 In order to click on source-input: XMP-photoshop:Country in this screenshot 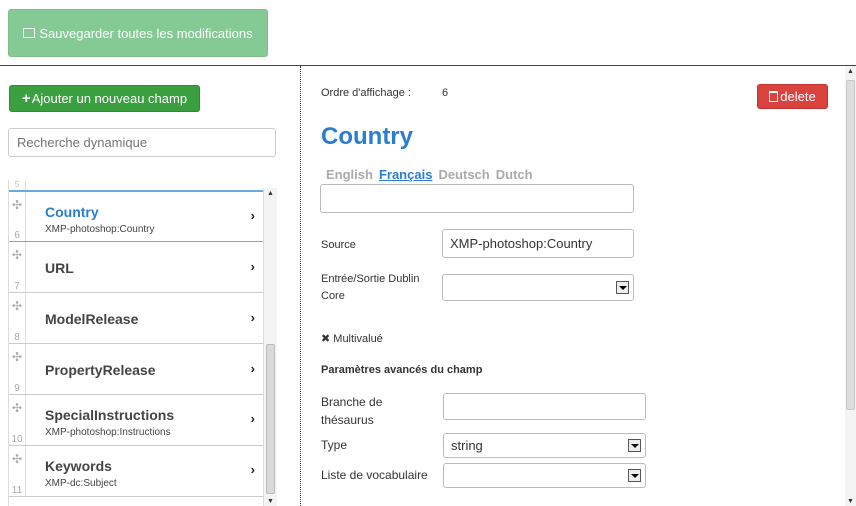, I will do `click(538, 243)`.